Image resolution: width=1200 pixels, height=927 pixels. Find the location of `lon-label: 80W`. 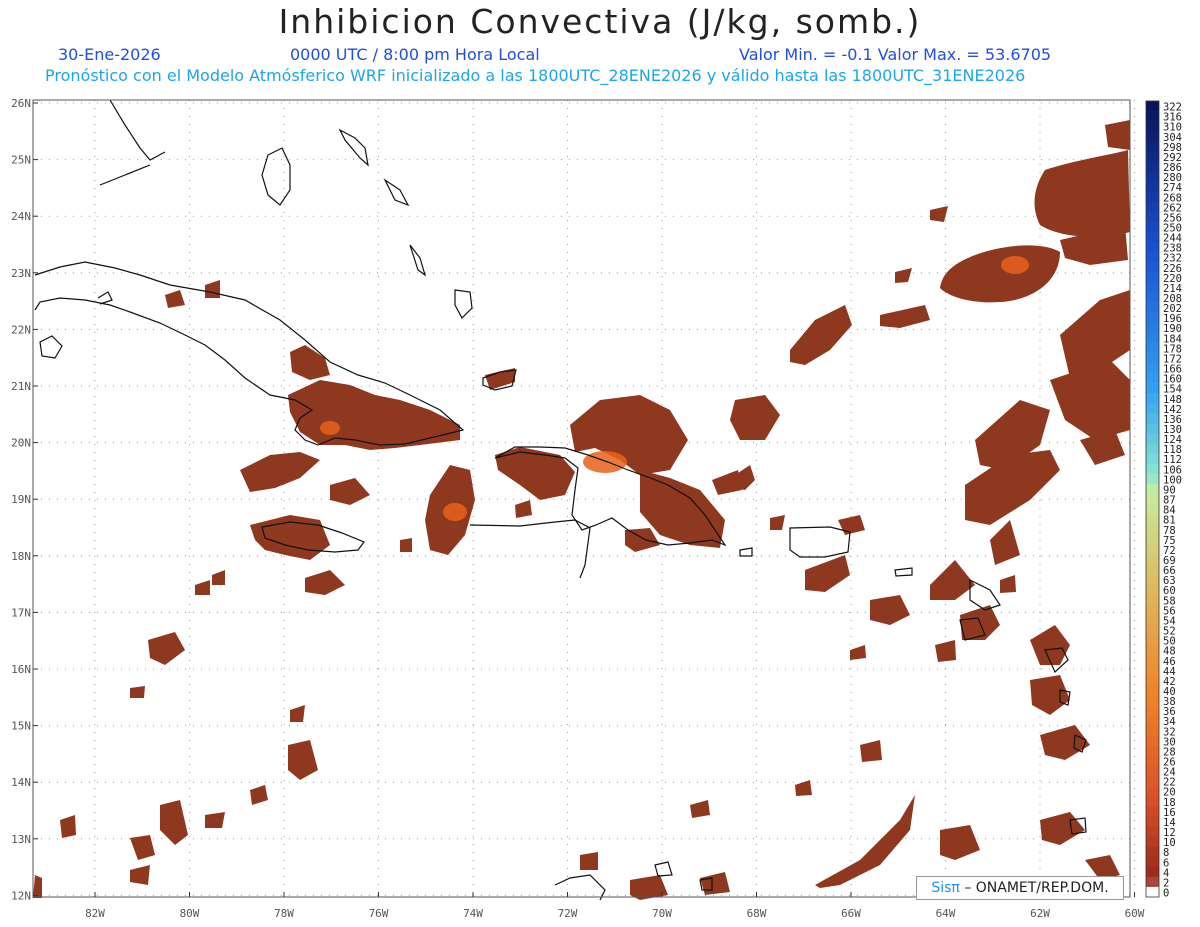

lon-label: 80W is located at coordinates (190, 913).